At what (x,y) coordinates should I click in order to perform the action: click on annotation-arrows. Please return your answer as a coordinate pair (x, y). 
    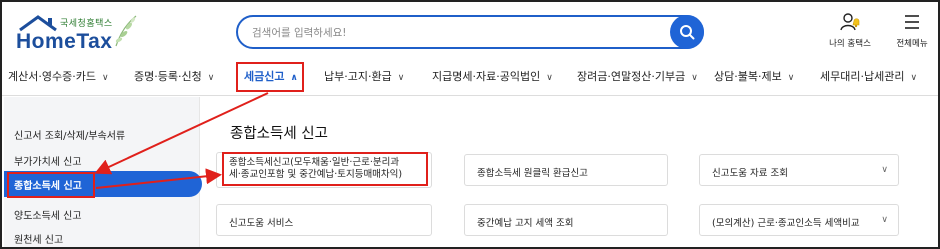
    Looking at the image, I should click on (181, 140).